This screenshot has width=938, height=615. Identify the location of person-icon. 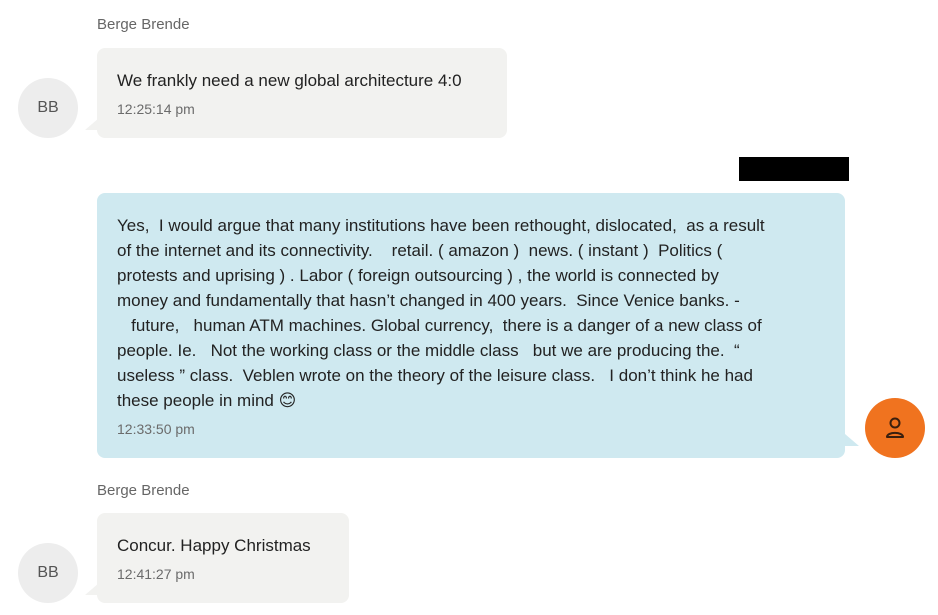
(895, 427).